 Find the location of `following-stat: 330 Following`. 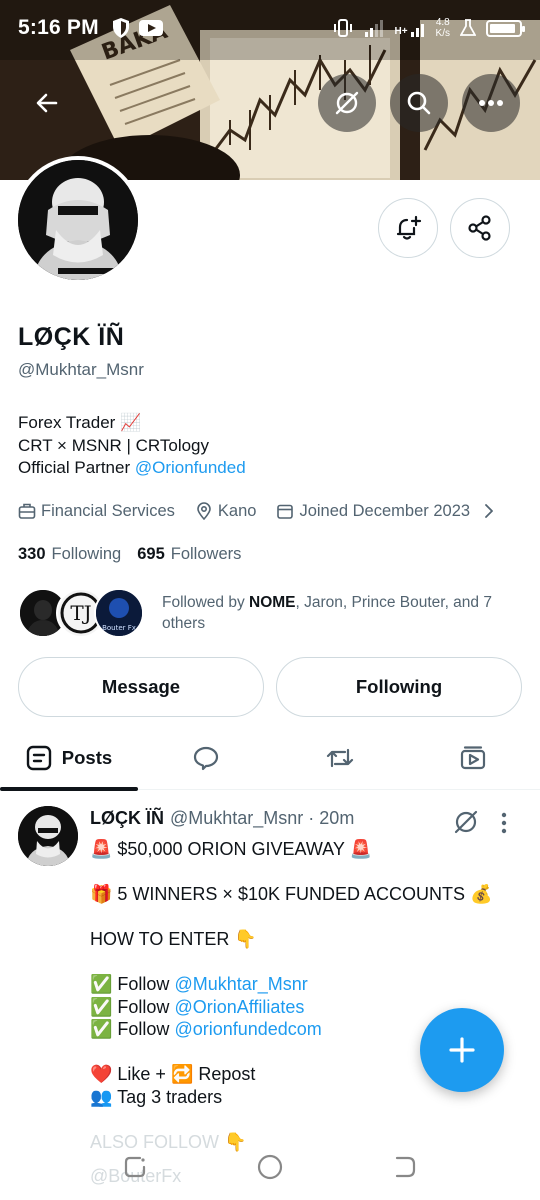

following-stat: 330 Following is located at coordinates (69, 554).